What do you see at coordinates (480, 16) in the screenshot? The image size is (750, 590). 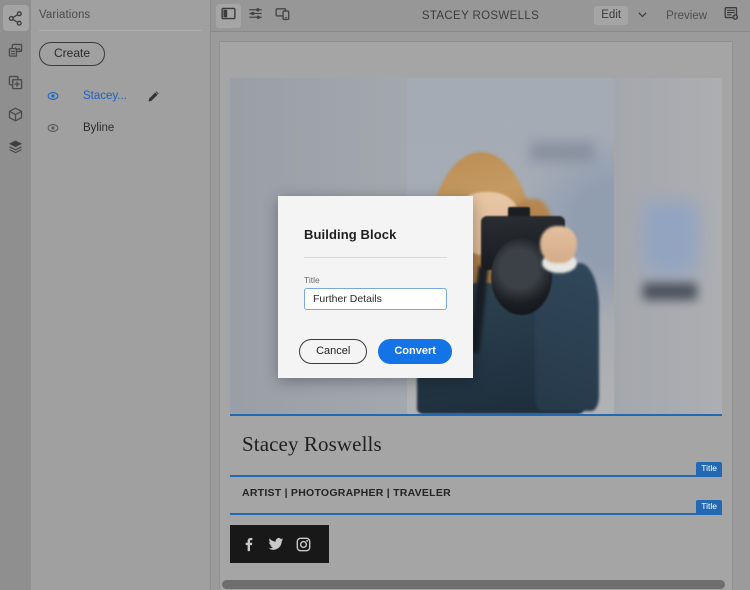 I see `editor-toolbar: STACEY ROSWELLS Edit Preview` at bounding box center [480, 16].